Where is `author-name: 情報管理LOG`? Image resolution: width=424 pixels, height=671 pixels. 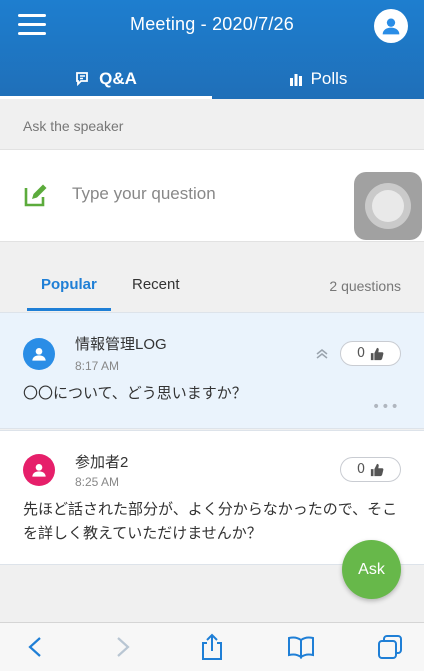 author-name: 情報管理LOG is located at coordinates (121, 344).